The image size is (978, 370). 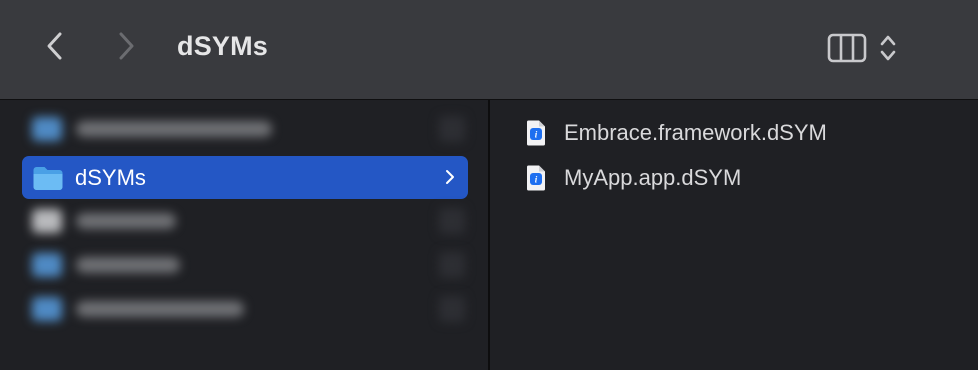 I want to click on list-item: i MyApp.app.dSYM, so click(x=632, y=178).